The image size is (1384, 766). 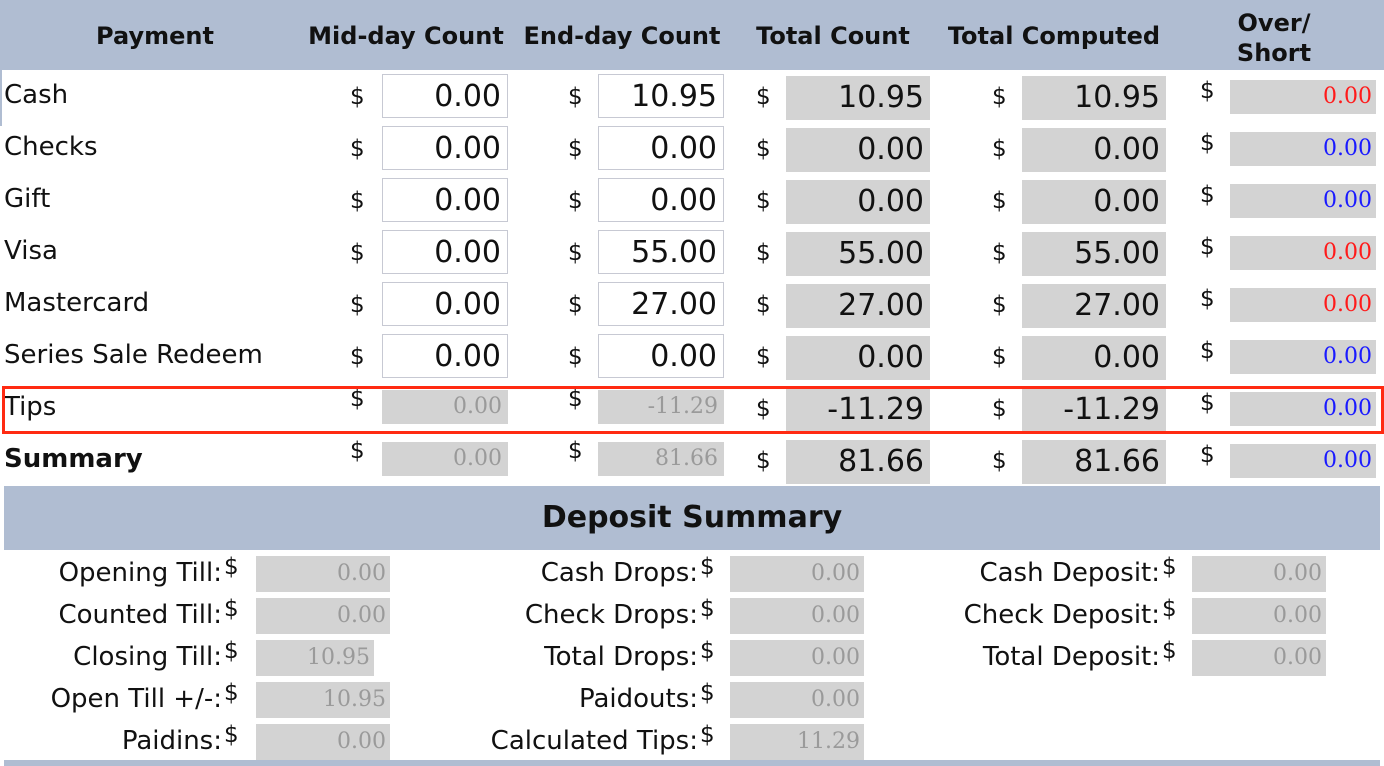 What do you see at coordinates (1094, 98) in the screenshot?
I see `total-computed-value: 10.95` at bounding box center [1094, 98].